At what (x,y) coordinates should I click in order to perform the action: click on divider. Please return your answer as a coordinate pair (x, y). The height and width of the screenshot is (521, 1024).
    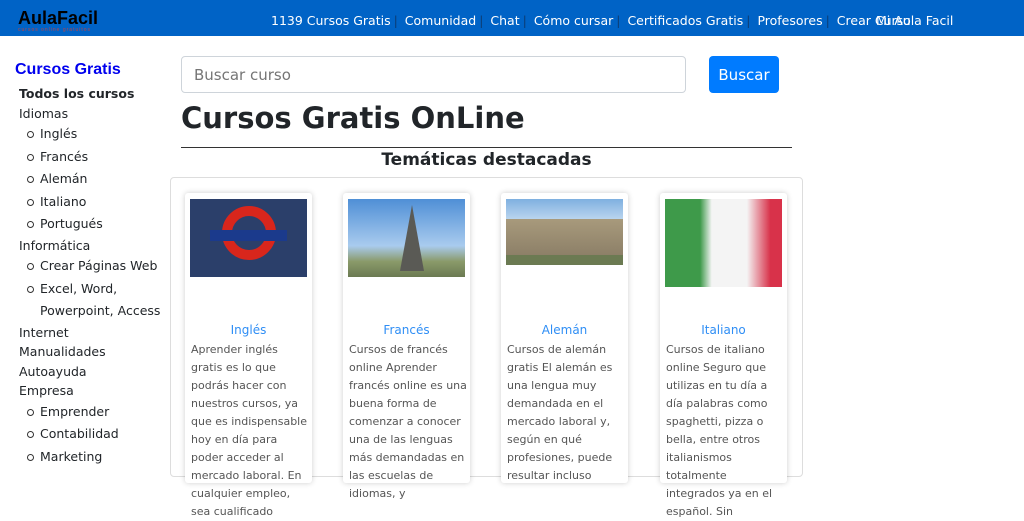
    Looking at the image, I should click on (486, 147).